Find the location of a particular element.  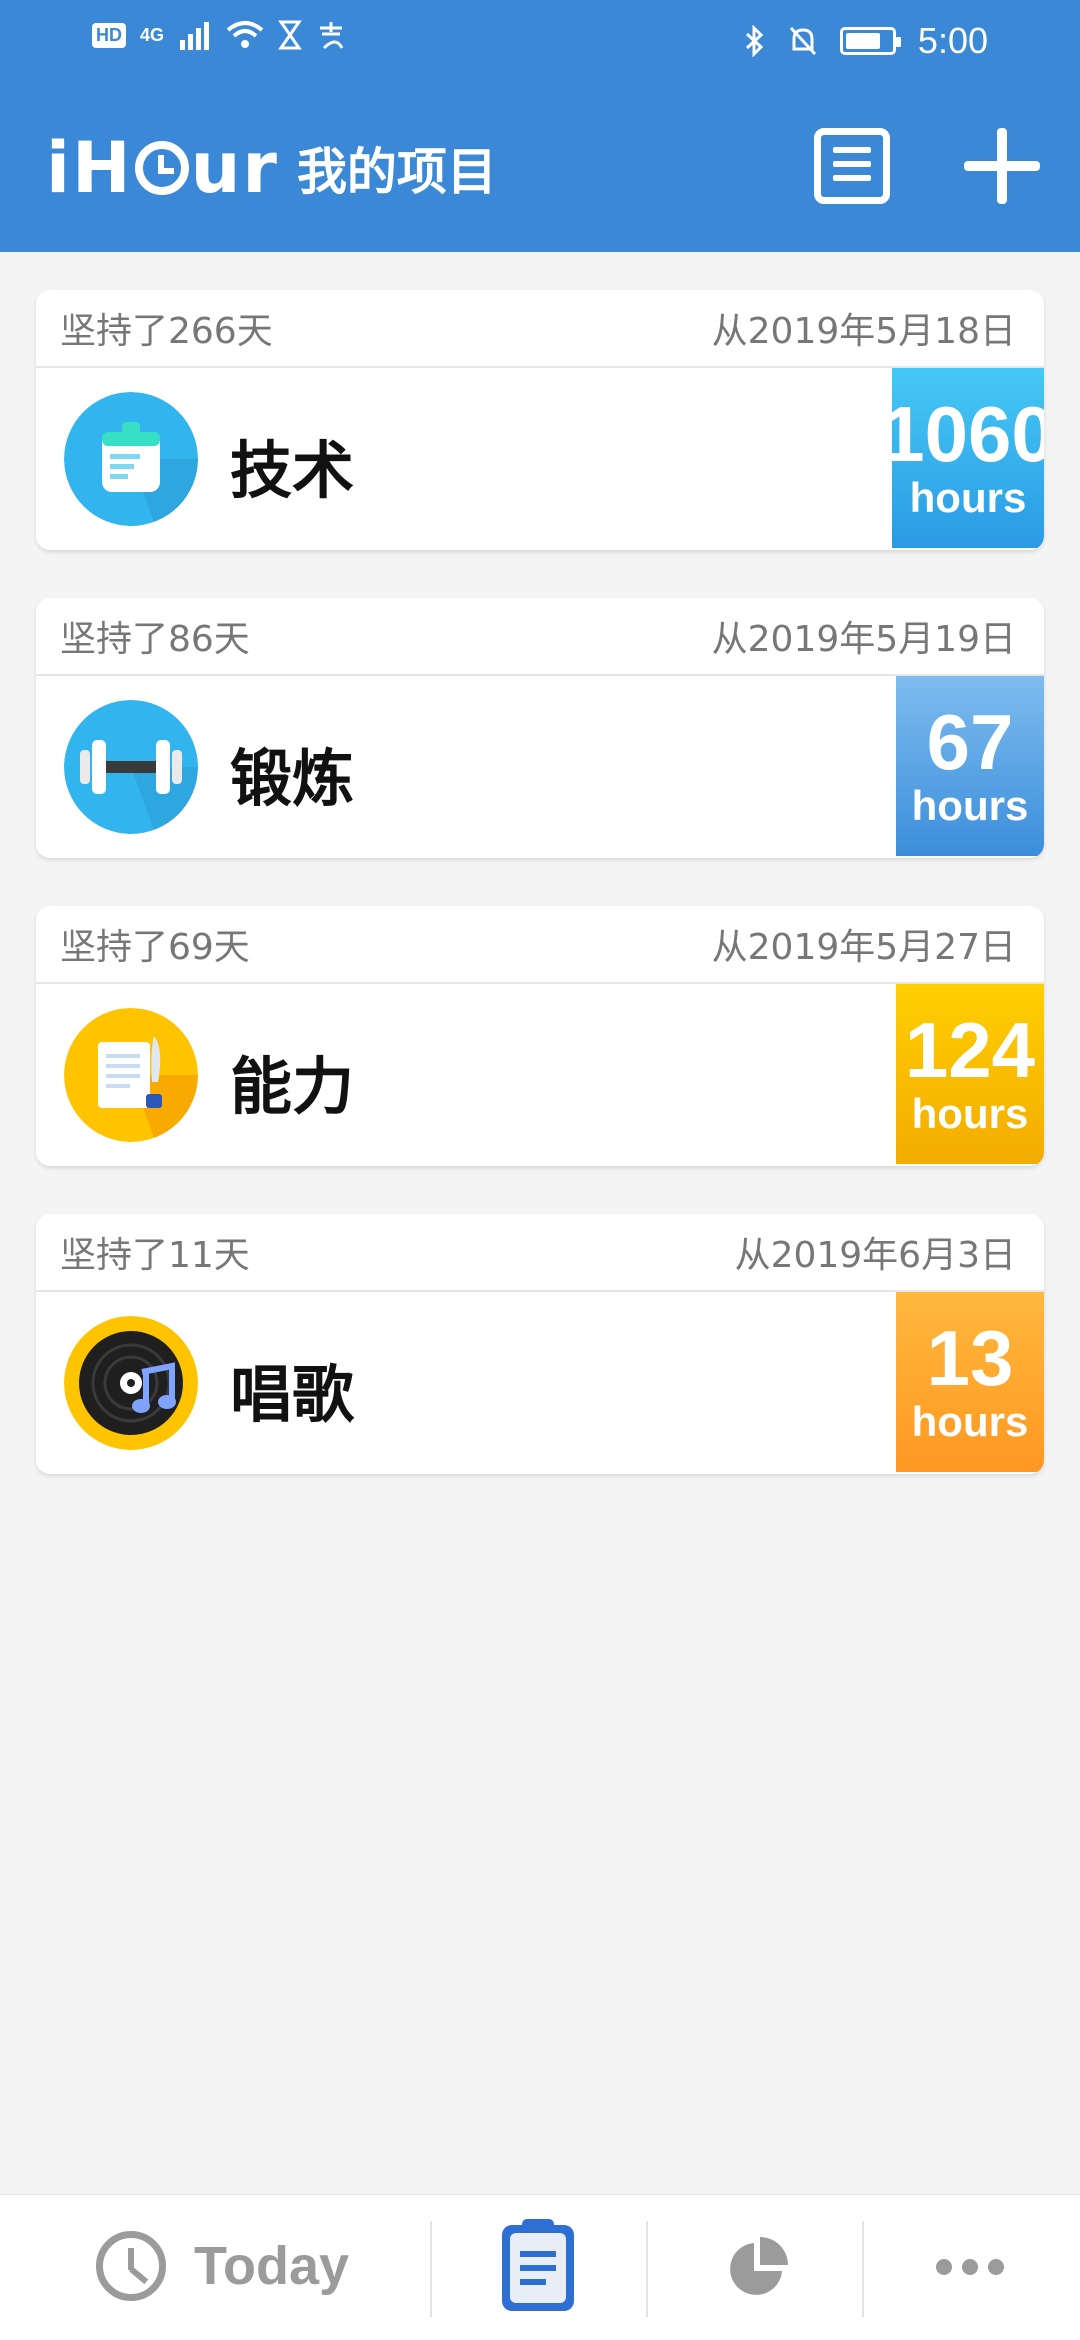

document-quill-icon is located at coordinates (131, 1075).